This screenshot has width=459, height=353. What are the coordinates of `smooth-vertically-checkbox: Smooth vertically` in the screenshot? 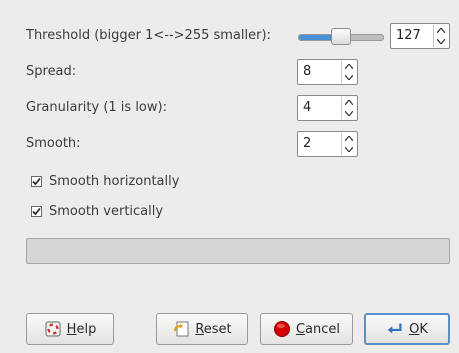 It's located at (97, 211).